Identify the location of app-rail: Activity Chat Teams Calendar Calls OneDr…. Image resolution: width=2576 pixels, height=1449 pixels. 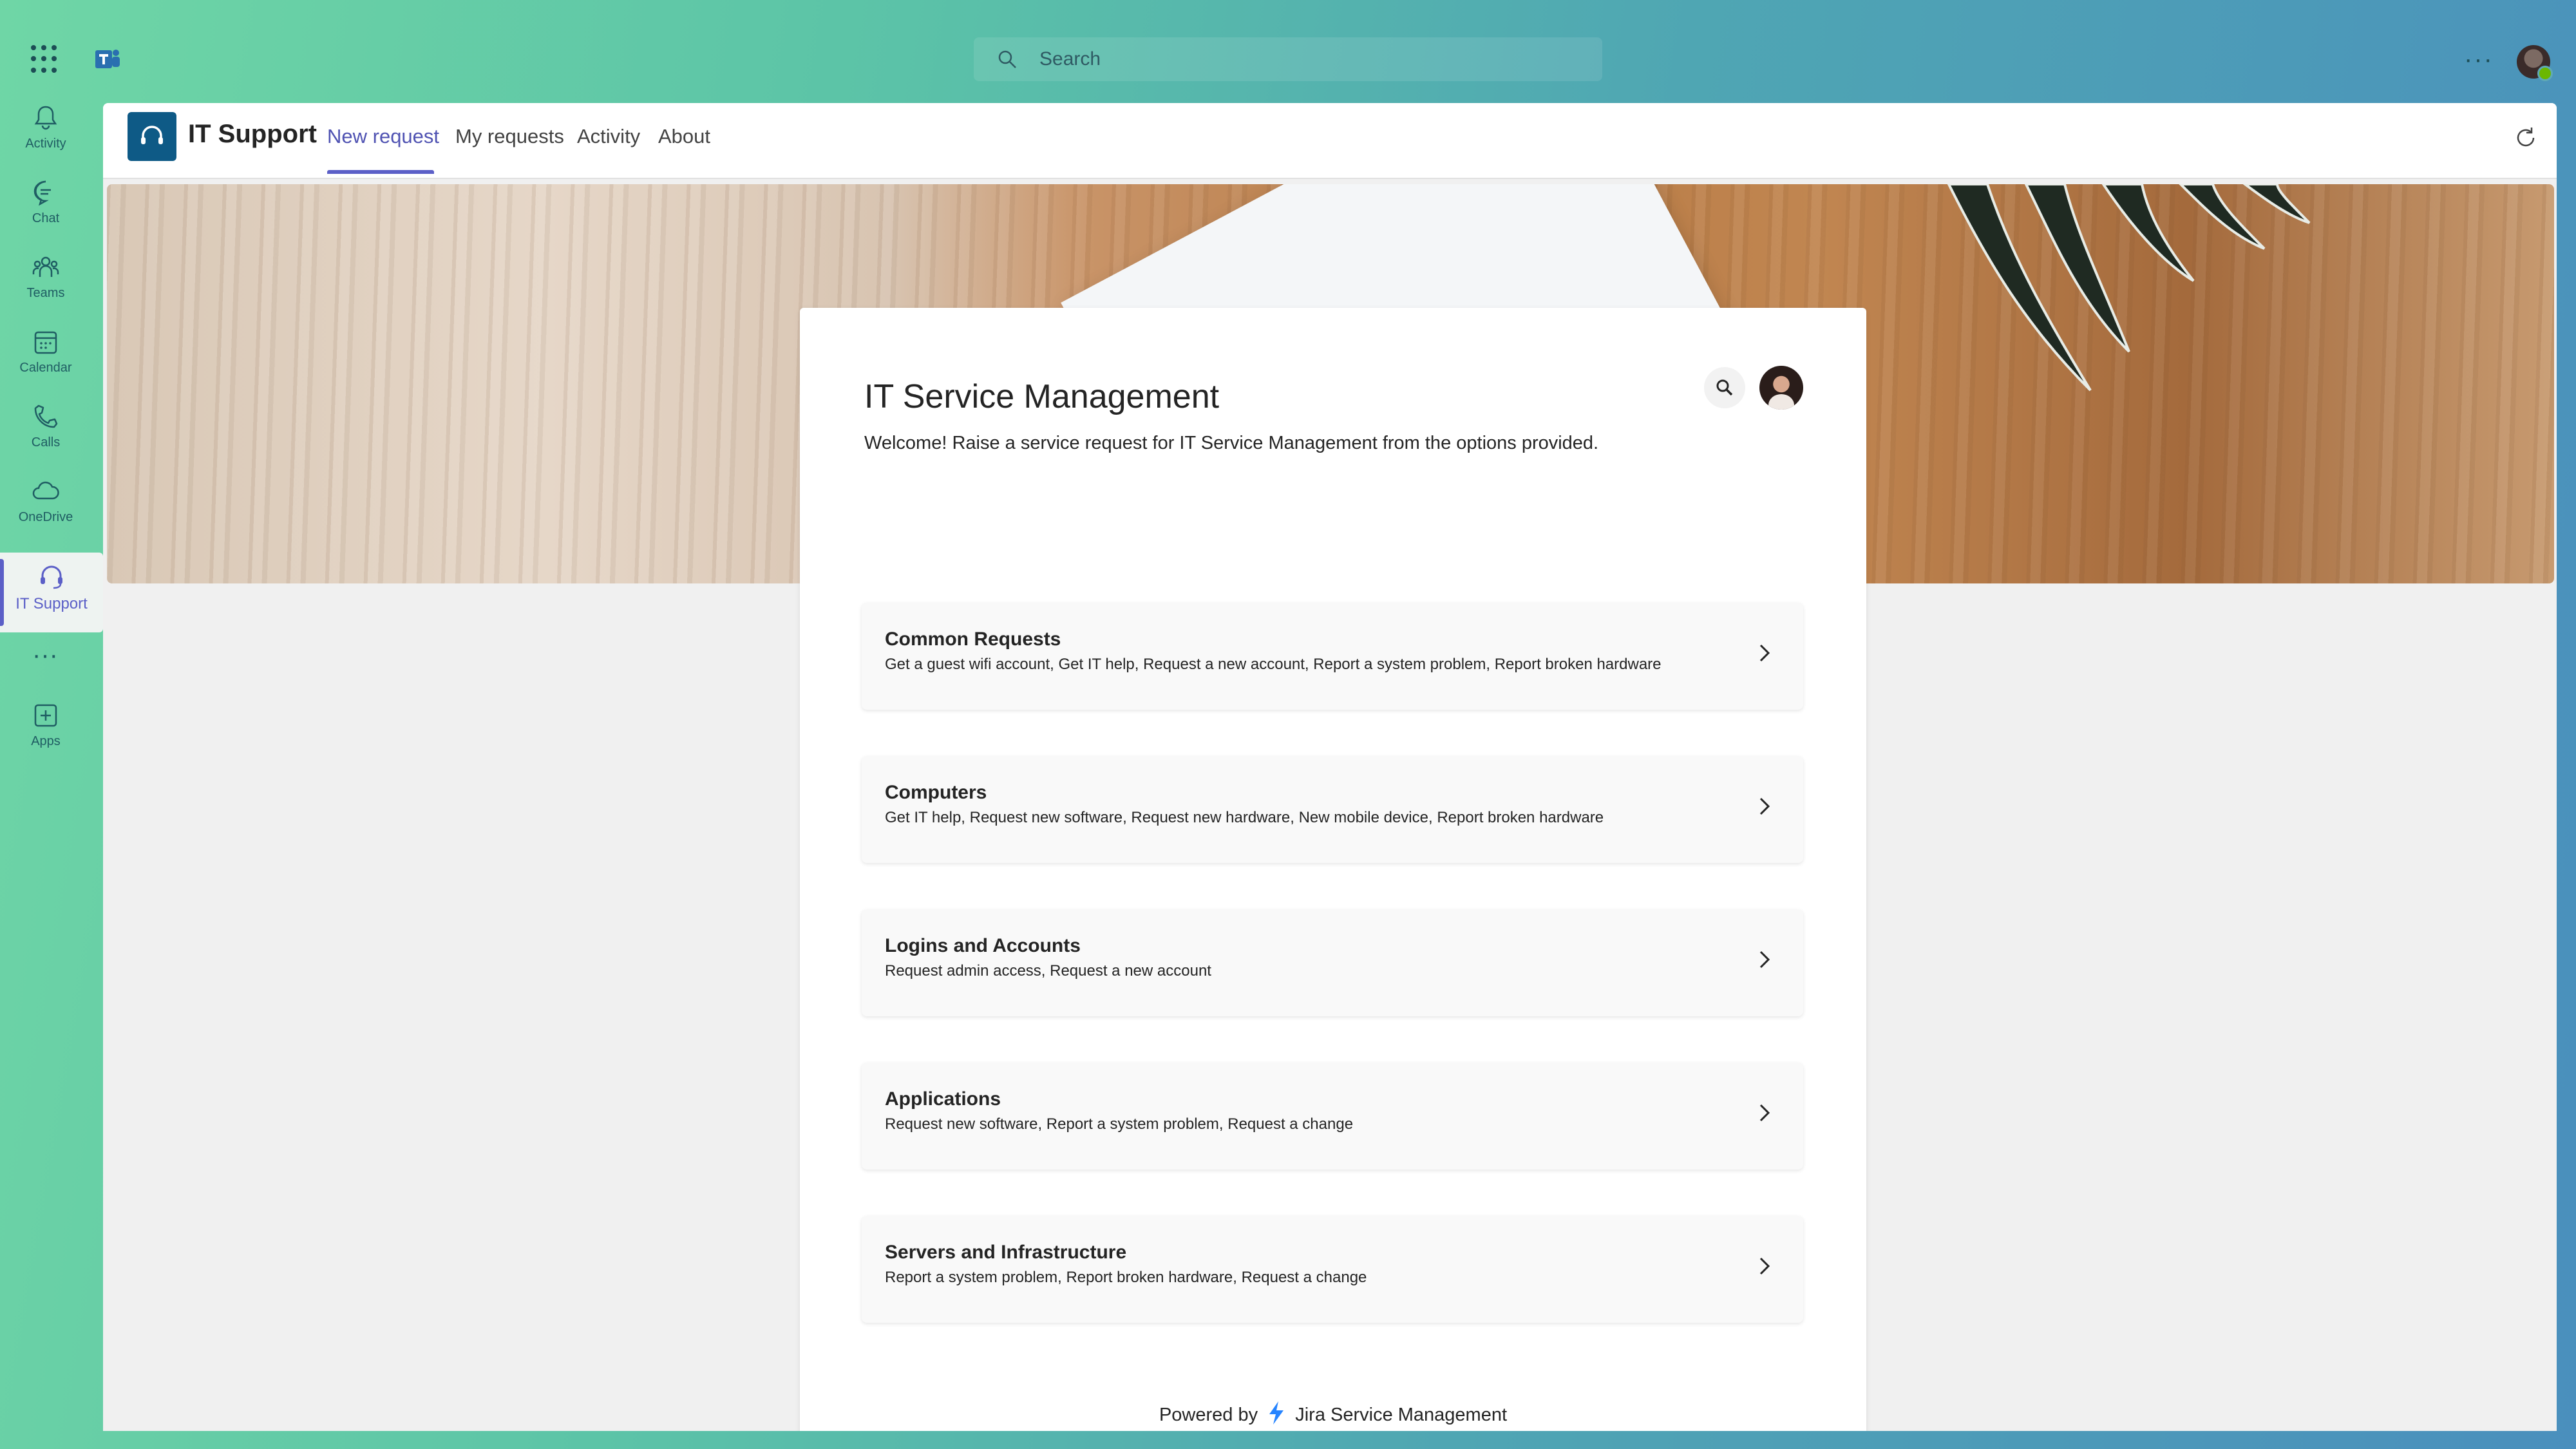
(52, 766).